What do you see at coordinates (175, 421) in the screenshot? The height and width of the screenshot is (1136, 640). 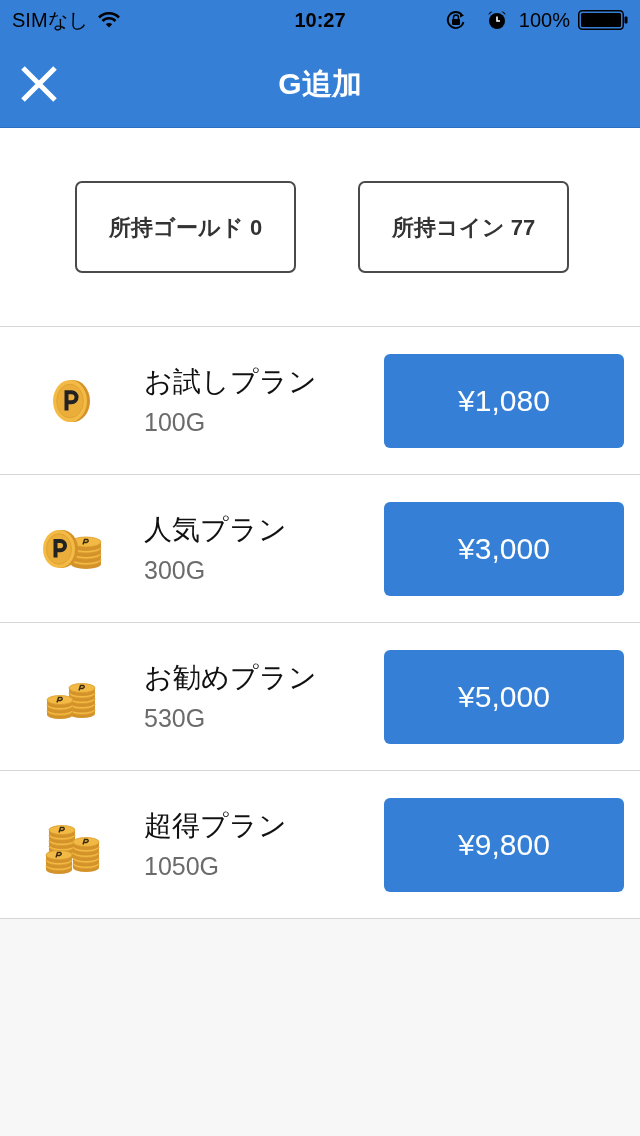 I see `plan-amount: 100G` at bounding box center [175, 421].